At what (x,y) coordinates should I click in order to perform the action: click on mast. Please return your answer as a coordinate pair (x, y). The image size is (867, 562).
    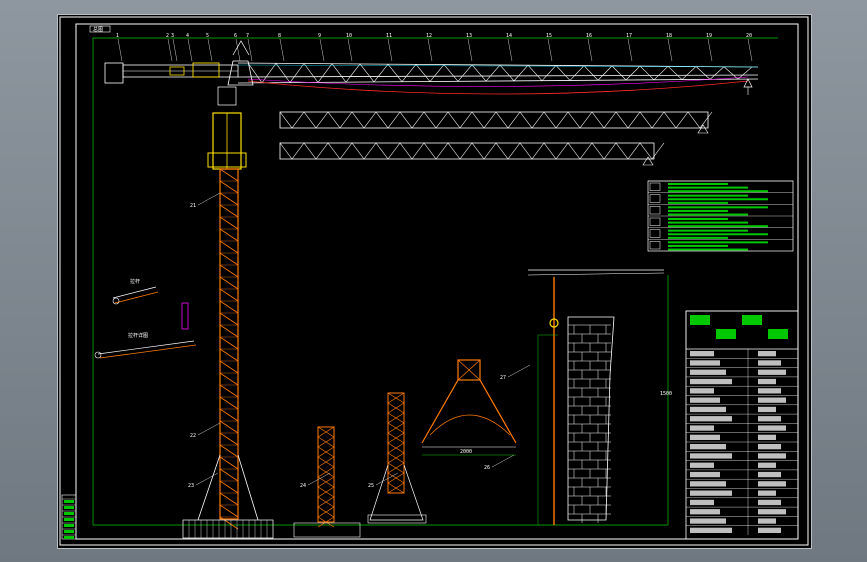
    Looking at the image, I should click on (229, 344).